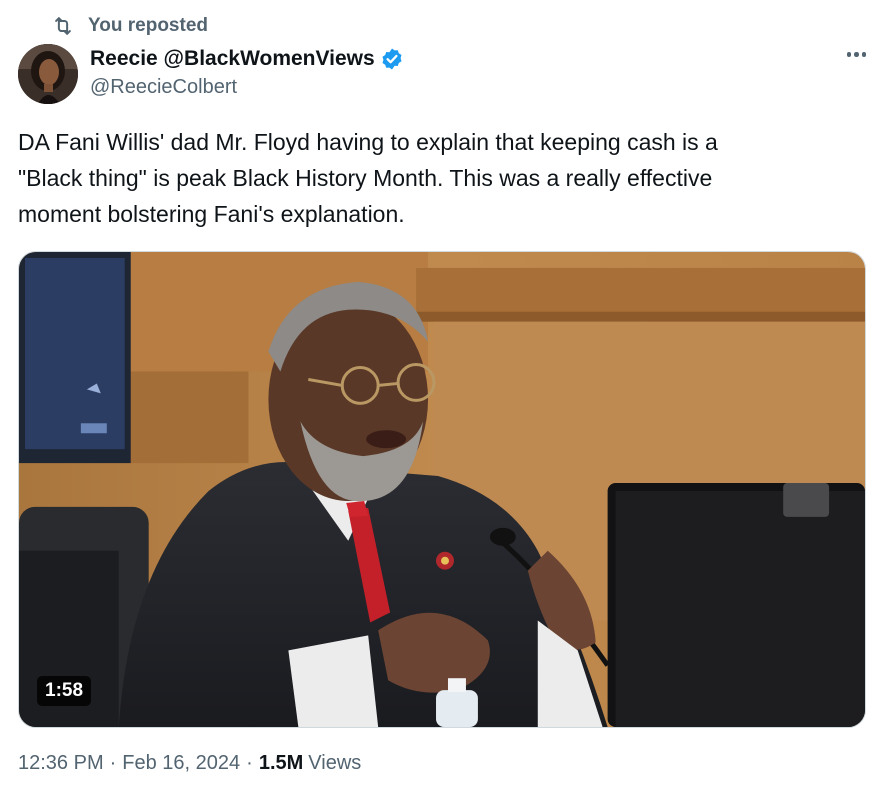 The width and height of the screenshot is (892, 796). What do you see at coordinates (335, 763) in the screenshot?
I see `views-label: Views` at bounding box center [335, 763].